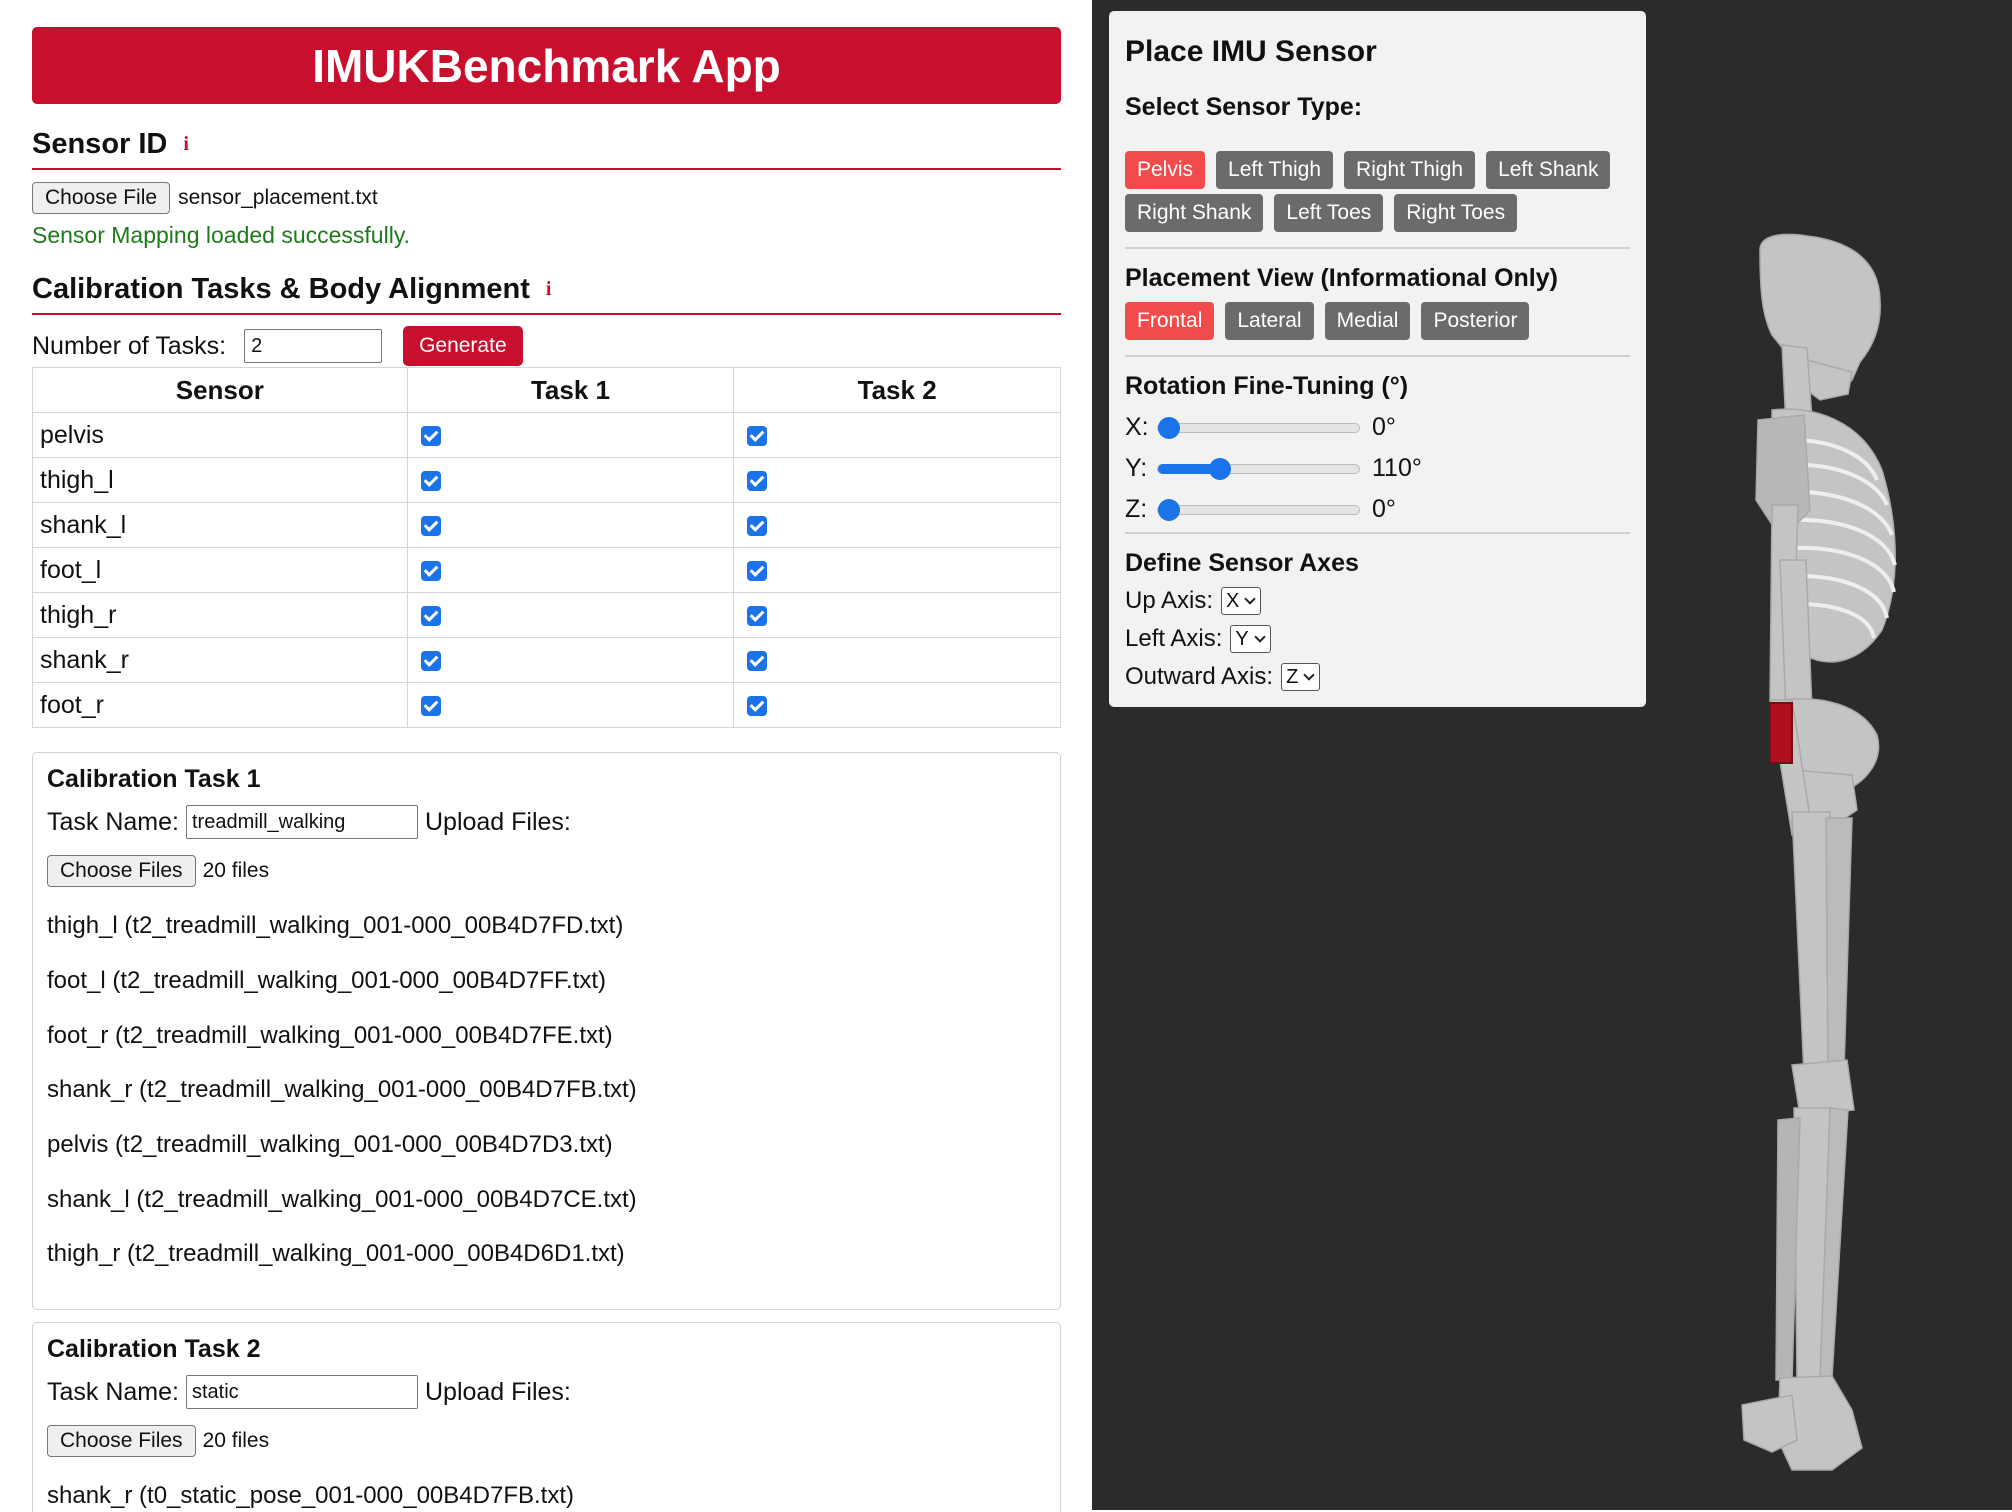  Describe the element at coordinates (1367, 321) in the screenshot. I see `view-medial-button: Medial` at that location.